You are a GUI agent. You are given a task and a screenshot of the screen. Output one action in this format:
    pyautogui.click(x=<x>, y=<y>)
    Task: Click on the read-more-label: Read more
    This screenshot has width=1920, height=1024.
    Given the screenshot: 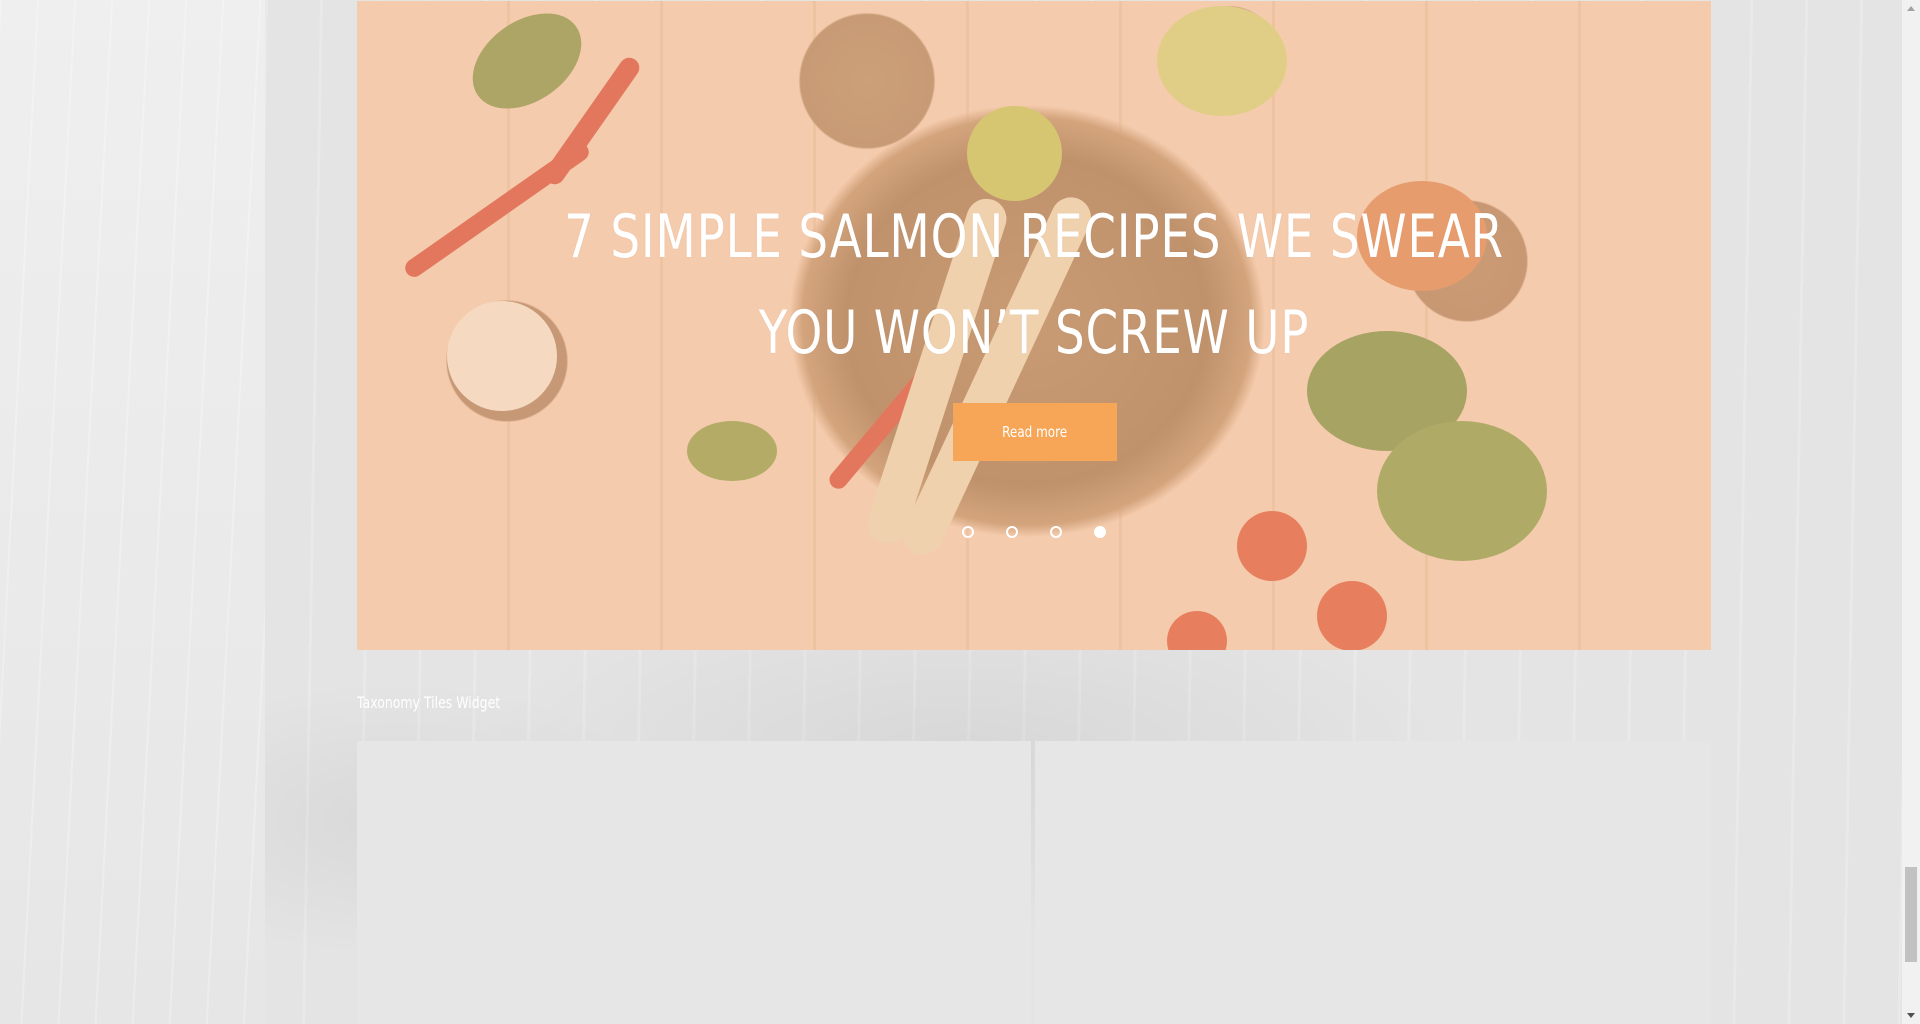 What is the action you would take?
    pyautogui.click(x=1035, y=432)
    